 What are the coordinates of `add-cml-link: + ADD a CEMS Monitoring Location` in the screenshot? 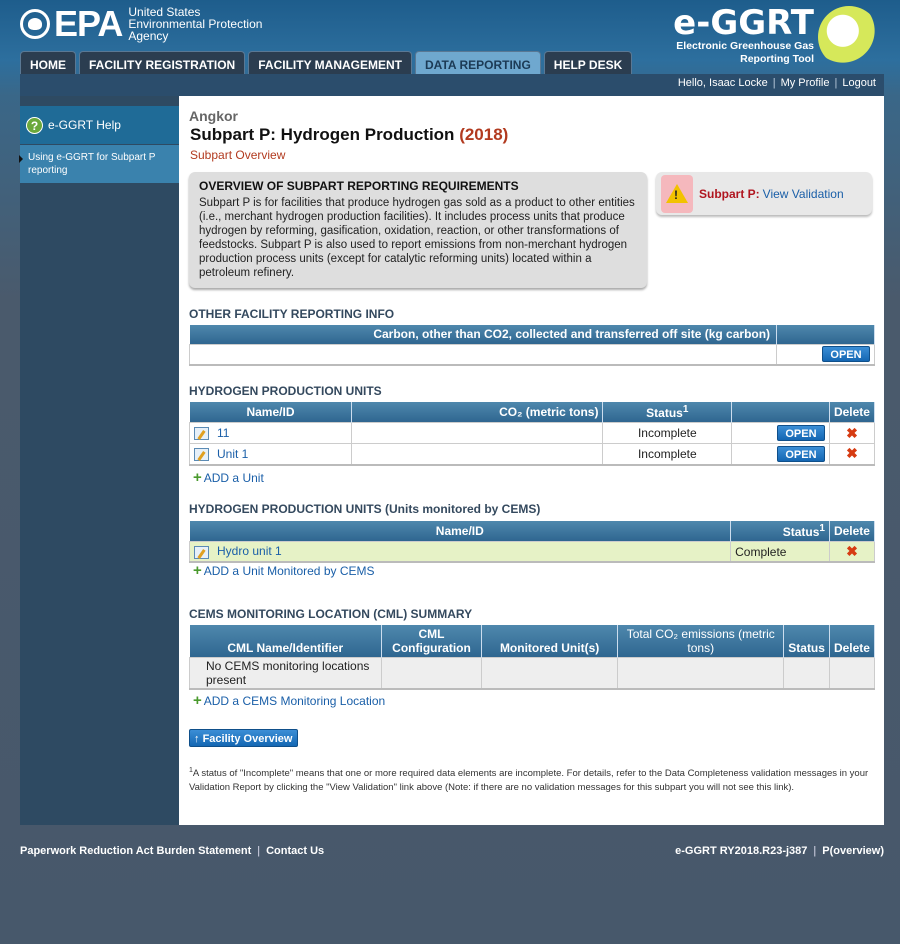 It's located at (289, 700).